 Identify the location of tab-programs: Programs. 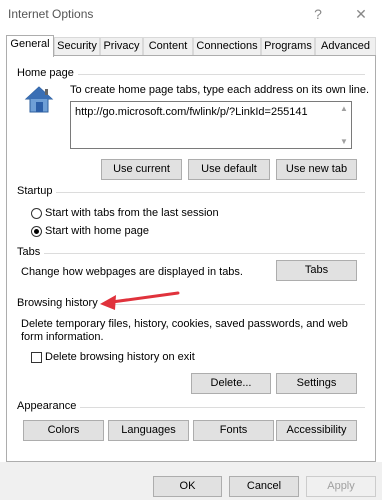
(288, 46).